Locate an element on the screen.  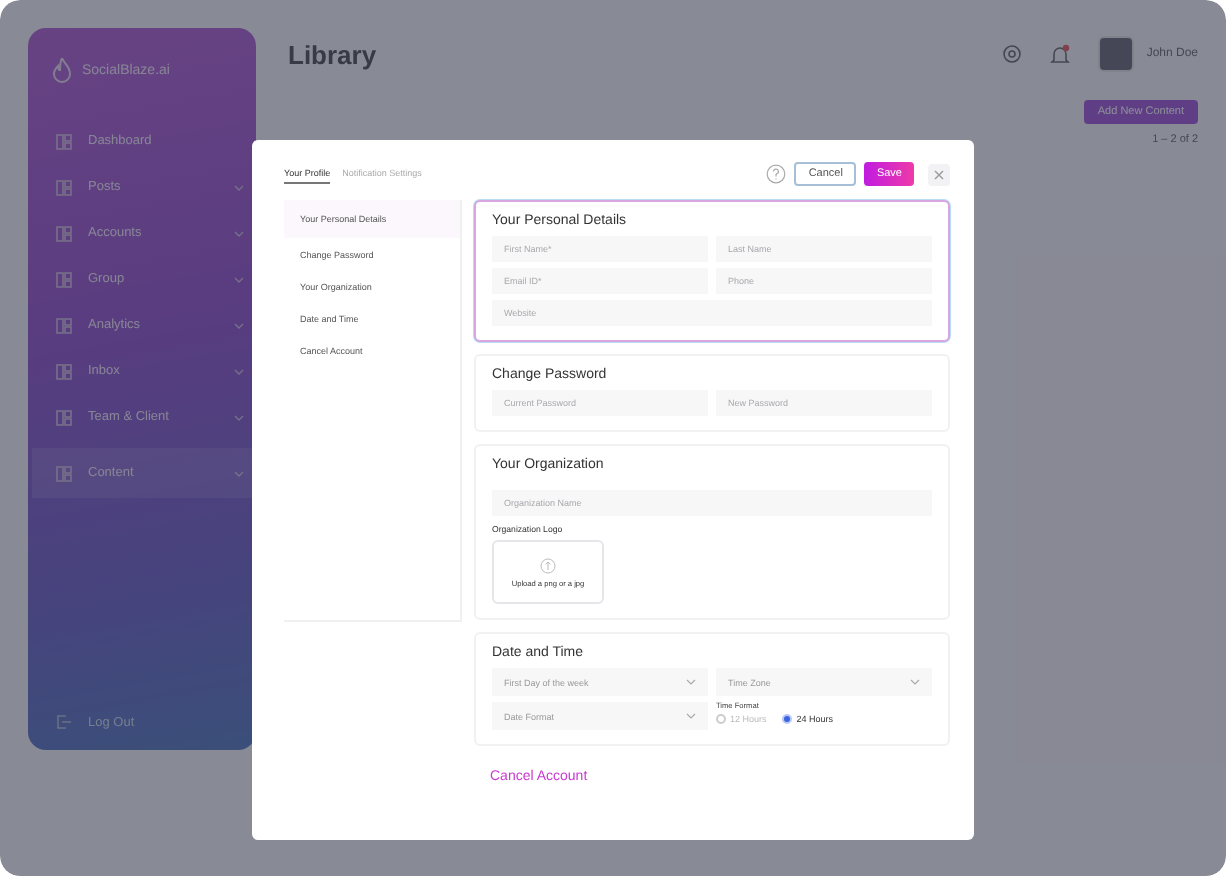
upload-icon is located at coordinates (548, 565).